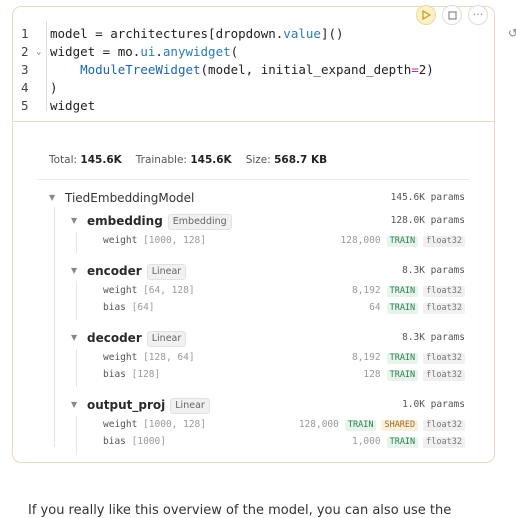 The width and height of the screenshot is (516, 518). I want to click on parameter-row: bias [64] float32 TRAIN 64, so click(284, 308).